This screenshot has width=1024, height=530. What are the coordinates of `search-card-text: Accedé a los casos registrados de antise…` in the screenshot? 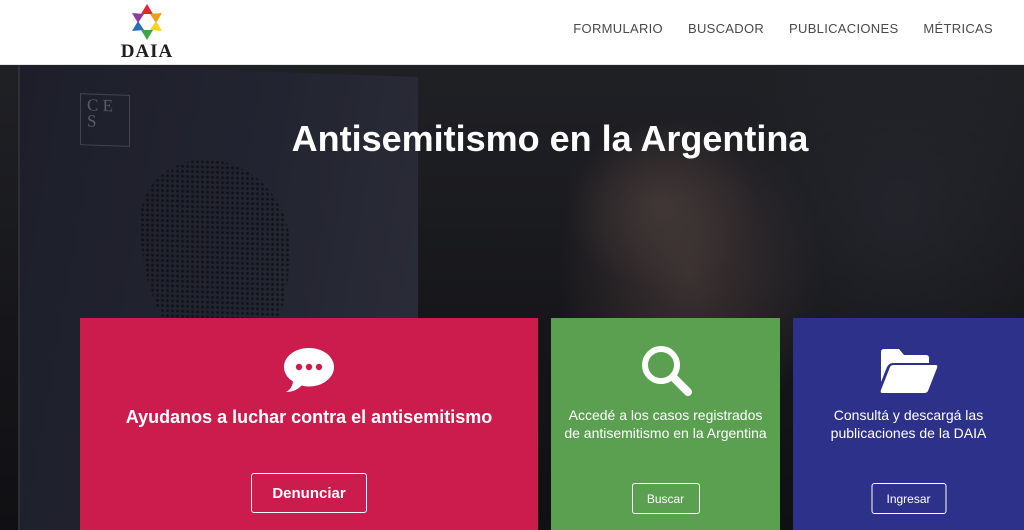 It's located at (665, 424).